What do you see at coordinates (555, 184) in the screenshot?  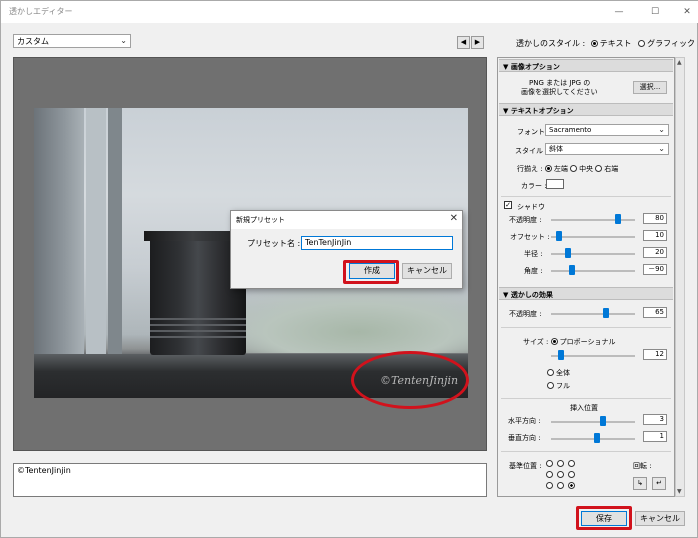 I see `color-swatch` at bounding box center [555, 184].